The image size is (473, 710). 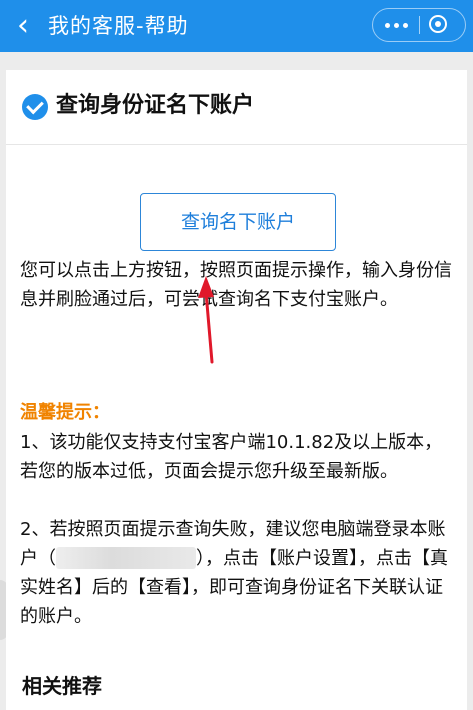 I want to click on redacted-account, so click(x=126, y=558).